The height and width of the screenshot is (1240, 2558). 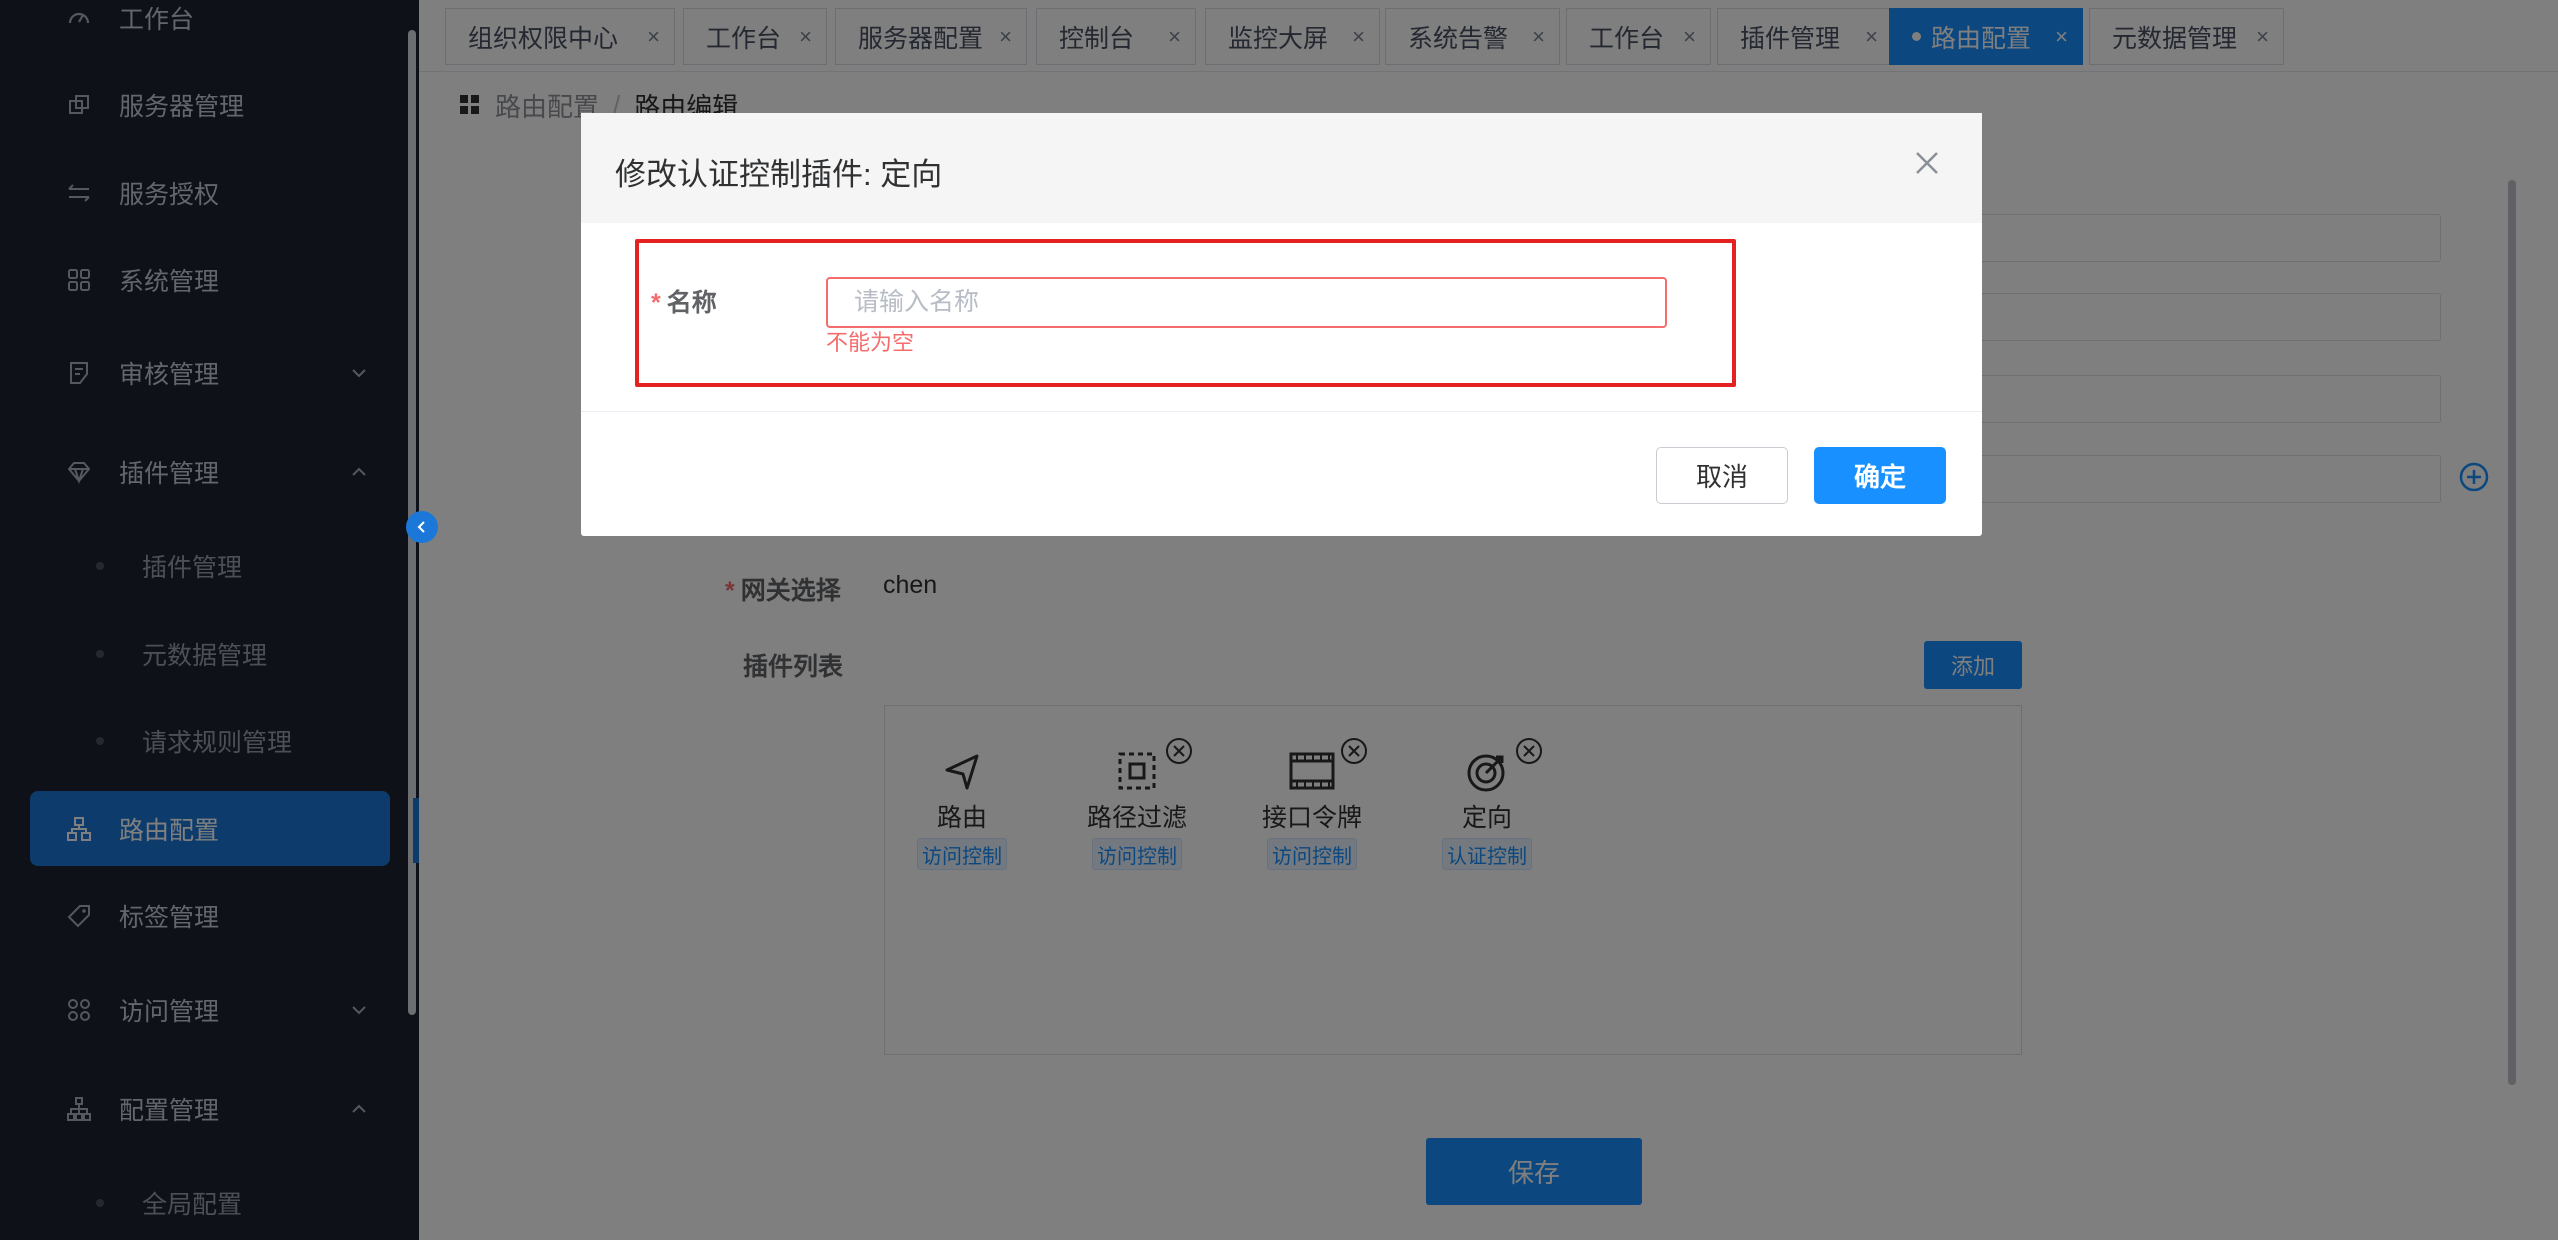 What do you see at coordinates (656, 303) in the screenshot?
I see `required-mark: *` at bounding box center [656, 303].